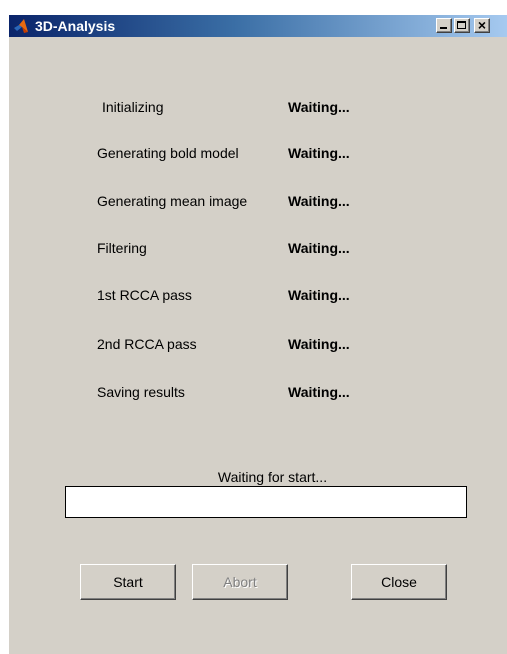 The image size is (507, 654). What do you see at coordinates (266, 502) in the screenshot?
I see `progress-bar` at bounding box center [266, 502].